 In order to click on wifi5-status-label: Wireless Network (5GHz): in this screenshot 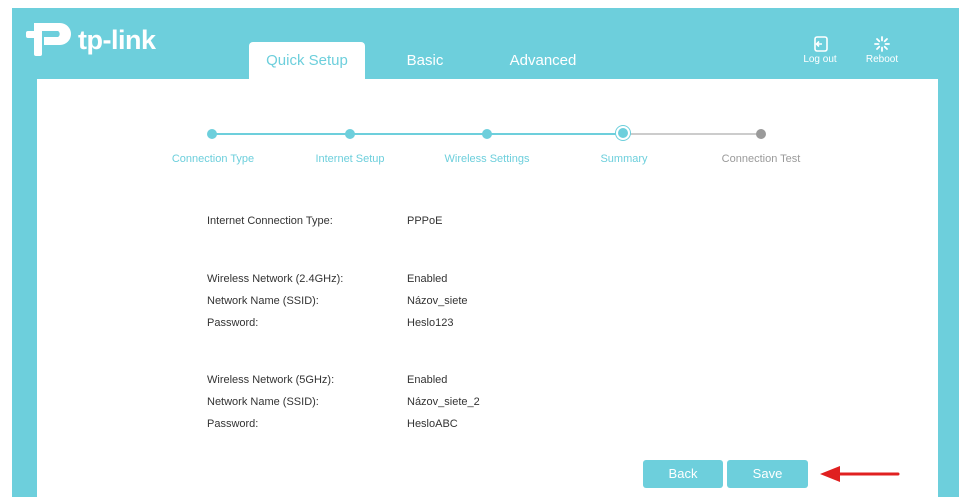, I will do `click(271, 380)`.